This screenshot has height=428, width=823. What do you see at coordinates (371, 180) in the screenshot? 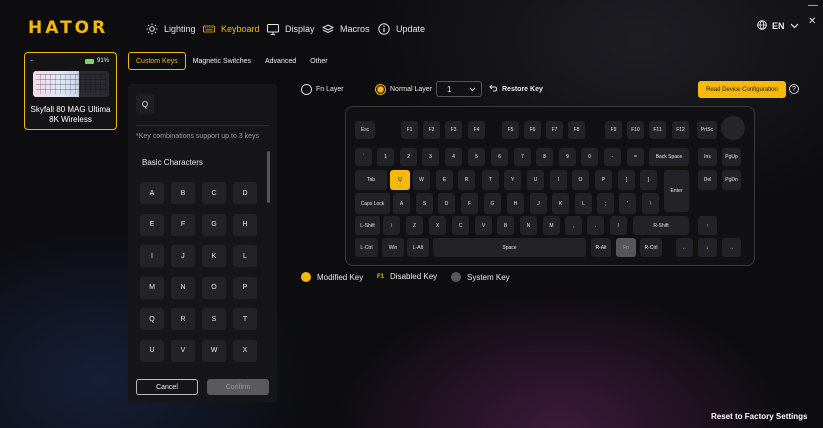
I see `key-tab: Tab` at bounding box center [371, 180].